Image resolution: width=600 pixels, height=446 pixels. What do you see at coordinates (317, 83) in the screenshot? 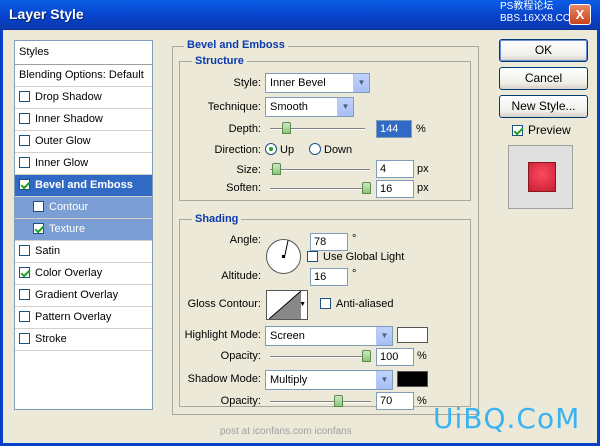
I see `style-select: Inner Bevel ▼` at bounding box center [317, 83].